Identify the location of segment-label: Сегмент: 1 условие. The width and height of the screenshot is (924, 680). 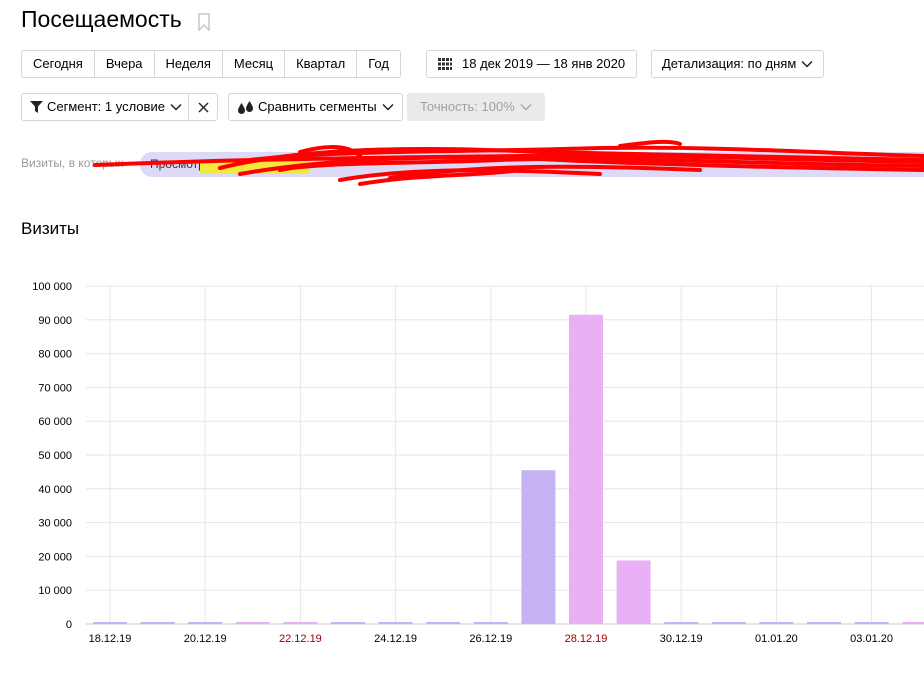
(106, 106).